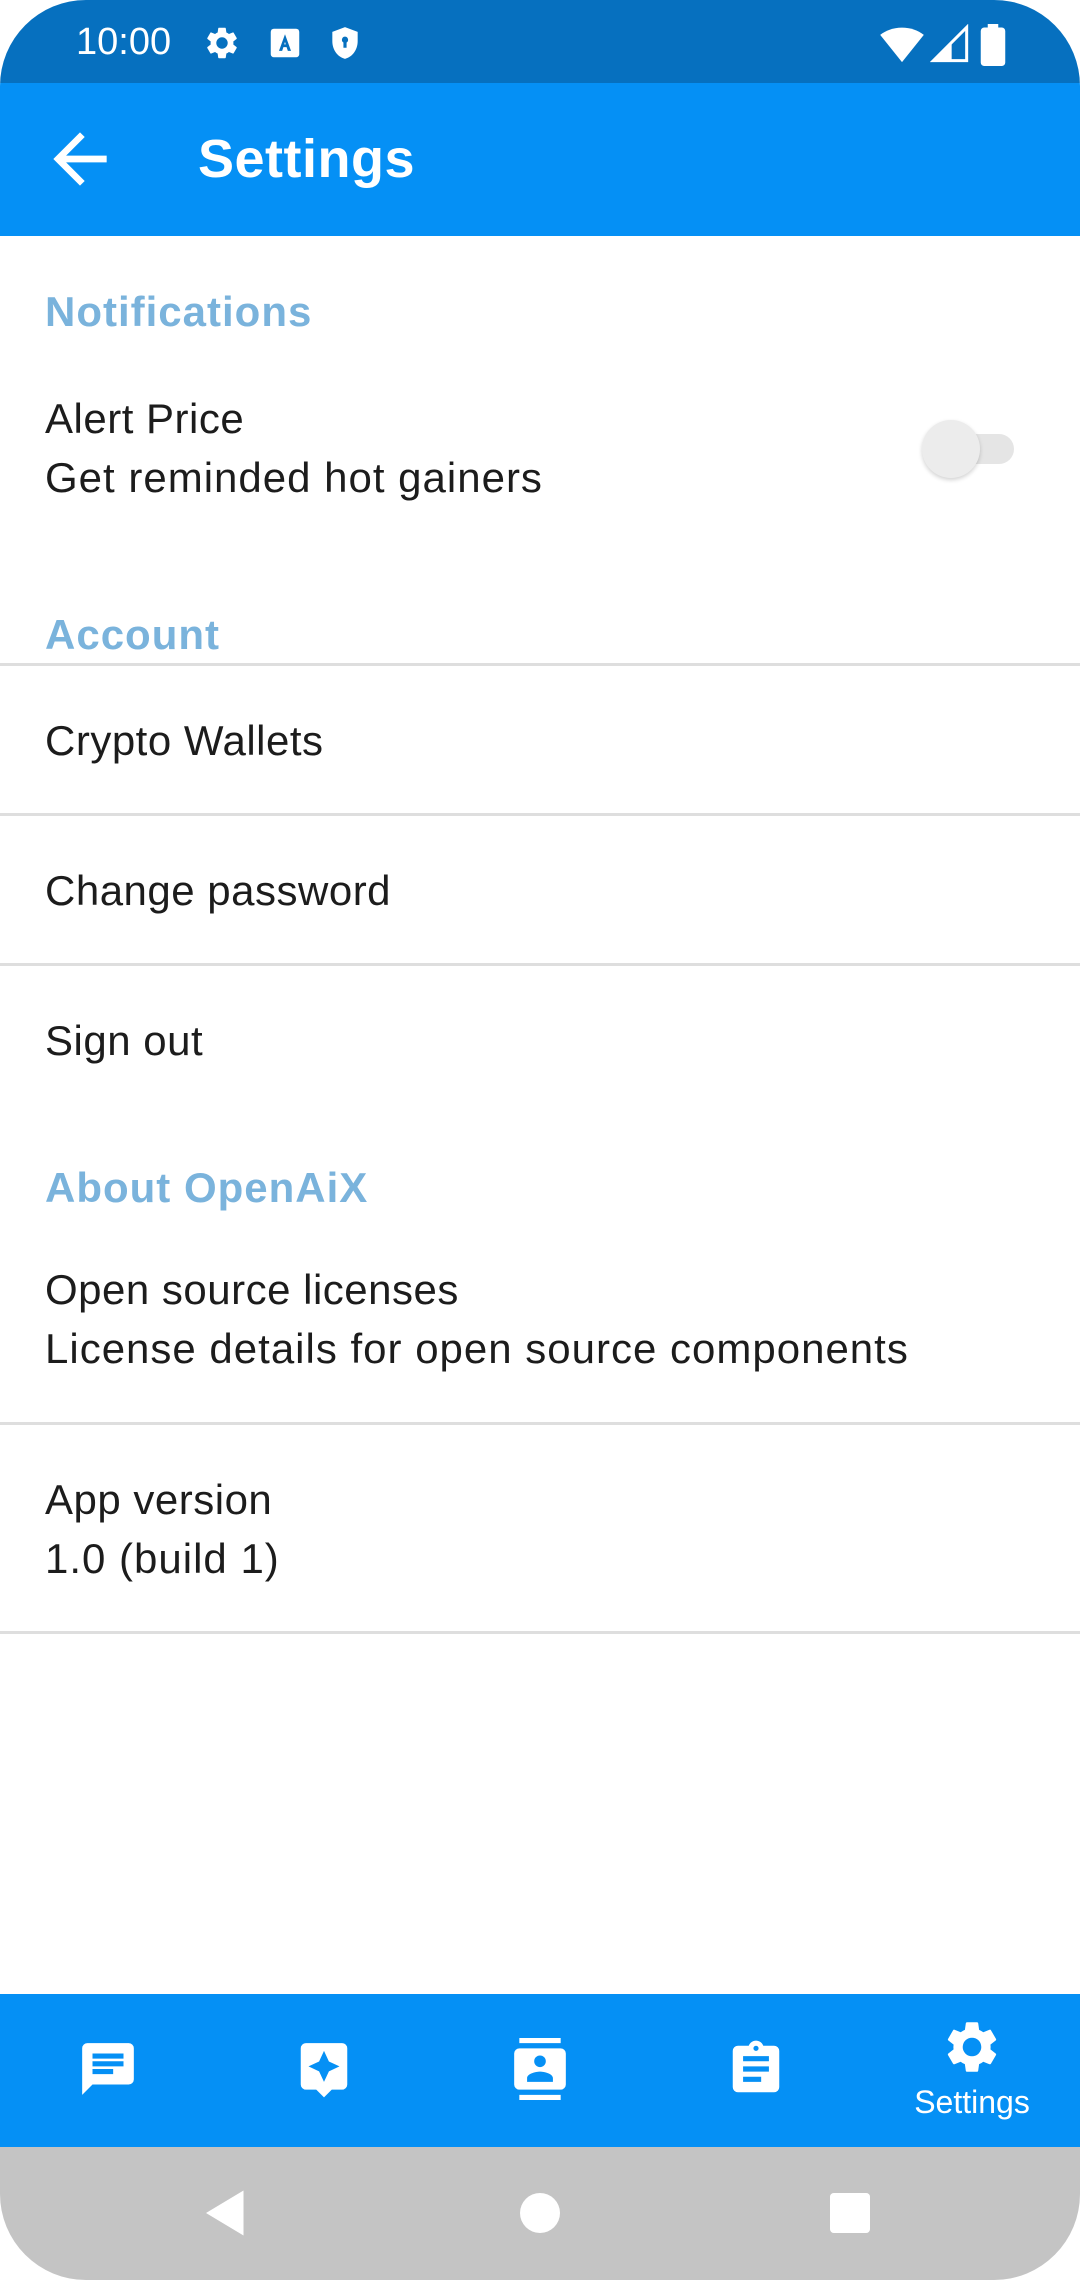 The width and height of the screenshot is (1080, 2280). I want to click on arrow-left-icon, so click(80, 159).